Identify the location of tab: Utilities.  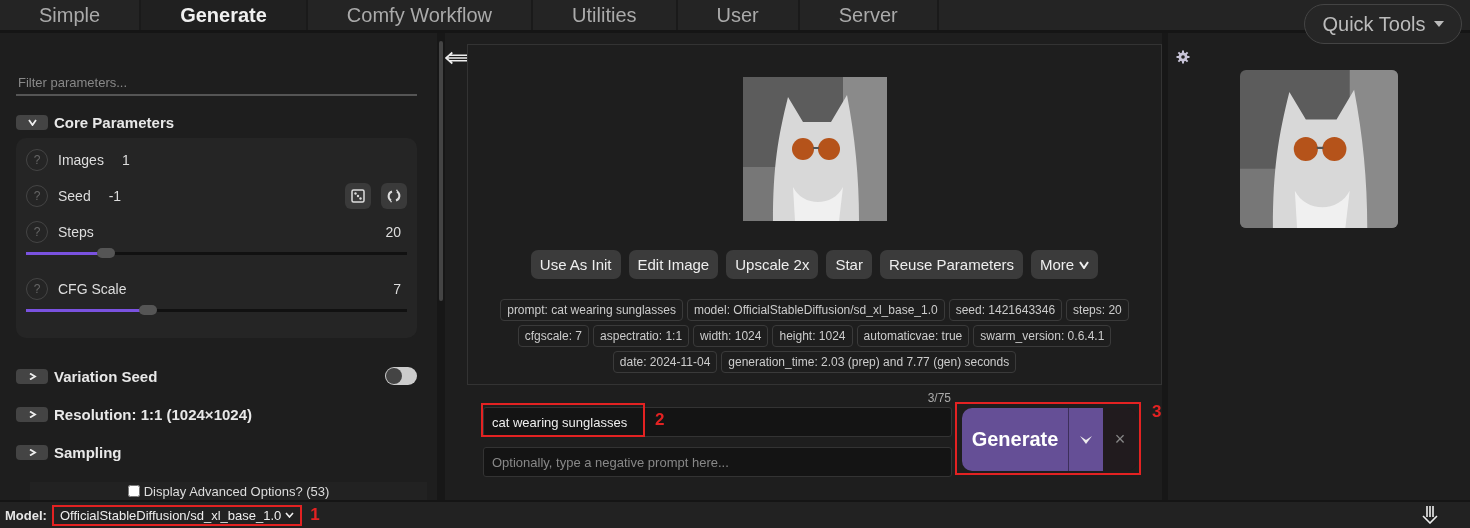
(605, 15).